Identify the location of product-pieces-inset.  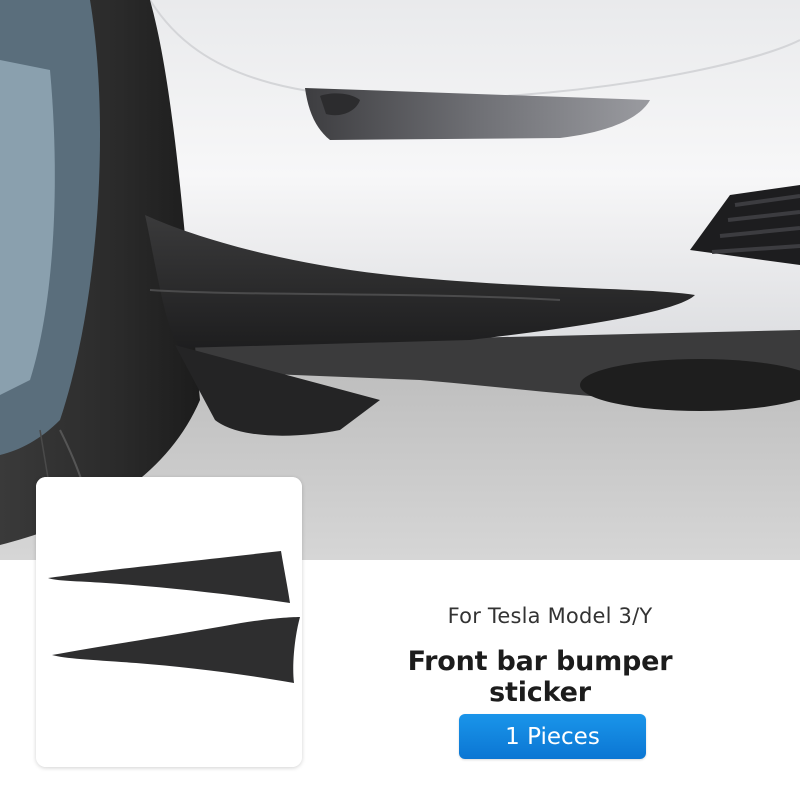
(169, 622).